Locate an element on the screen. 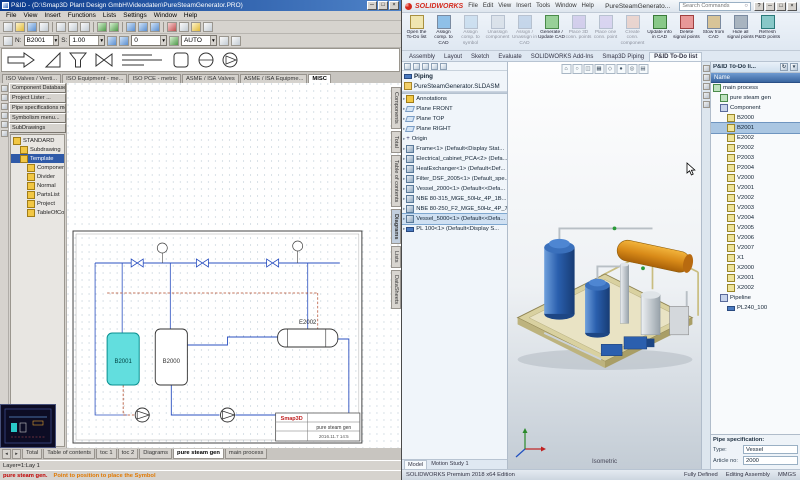  cut-icon is located at coordinates (61, 27).